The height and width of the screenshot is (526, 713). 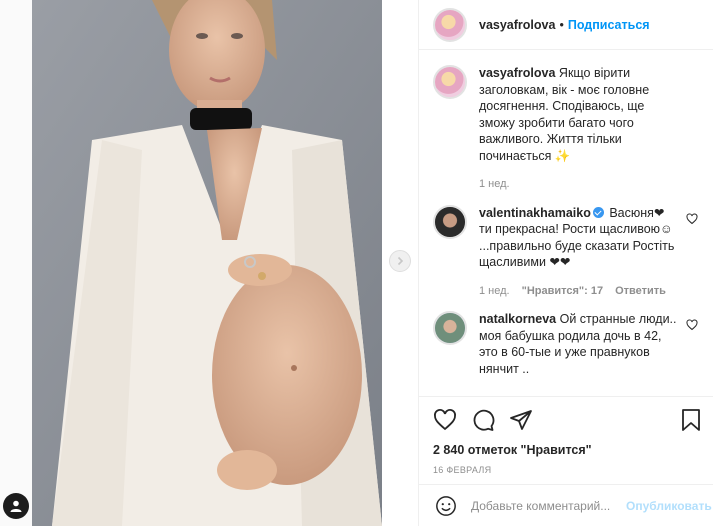 What do you see at coordinates (494, 184) in the screenshot?
I see `caption-time: 1 нед.` at bounding box center [494, 184].